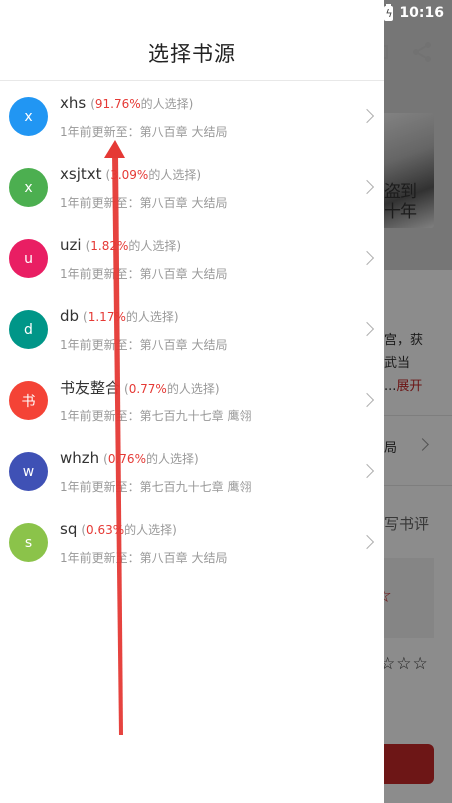  I want to click on source-share: (1.82%的人选择), so click(134, 246).